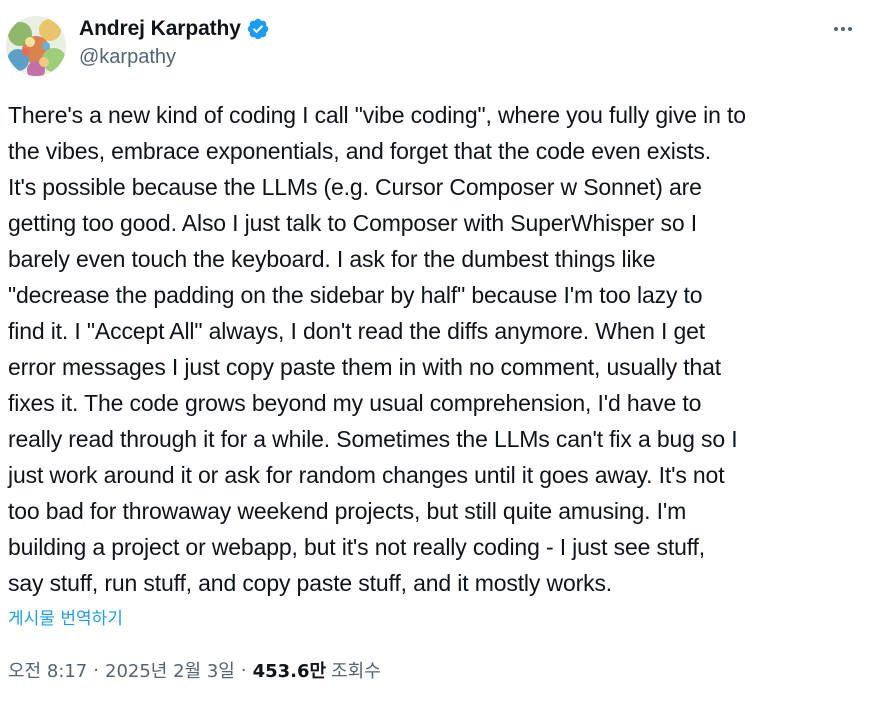 This screenshot has width=882, height=712. I want to click on views-count: 453.6만, so click(289, 671).